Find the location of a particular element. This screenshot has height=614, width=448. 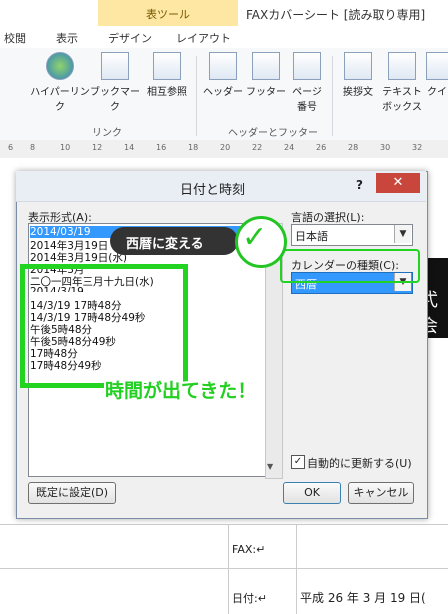

auto-update-label: 自動的に更新する(U) is located at coordinates (359, 463).